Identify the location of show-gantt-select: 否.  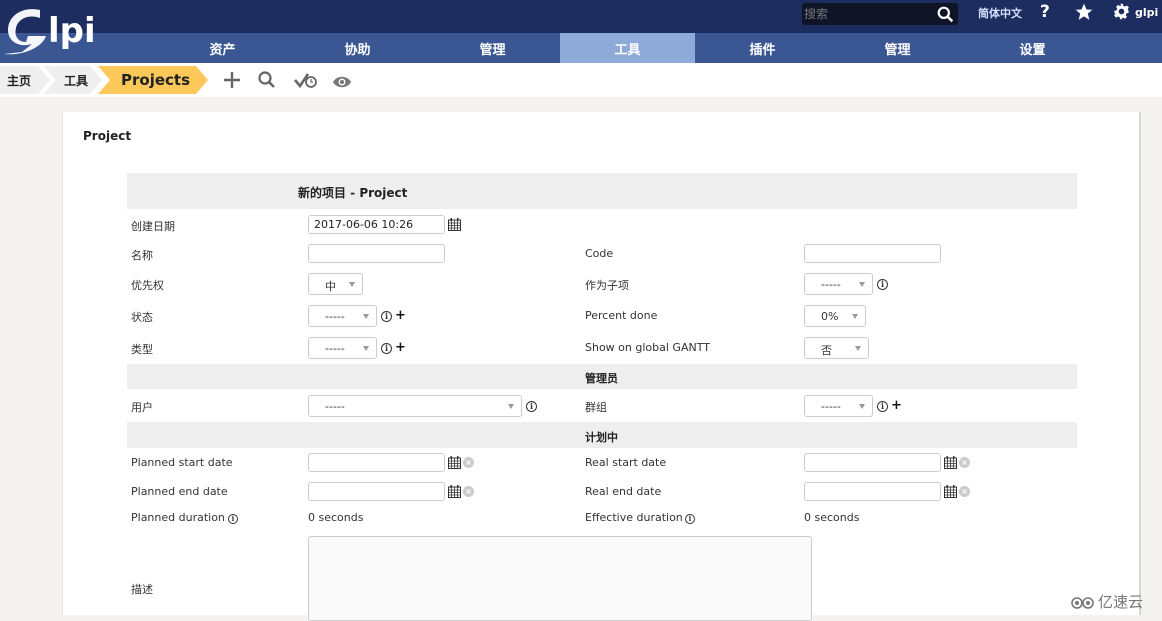
(836, 348).